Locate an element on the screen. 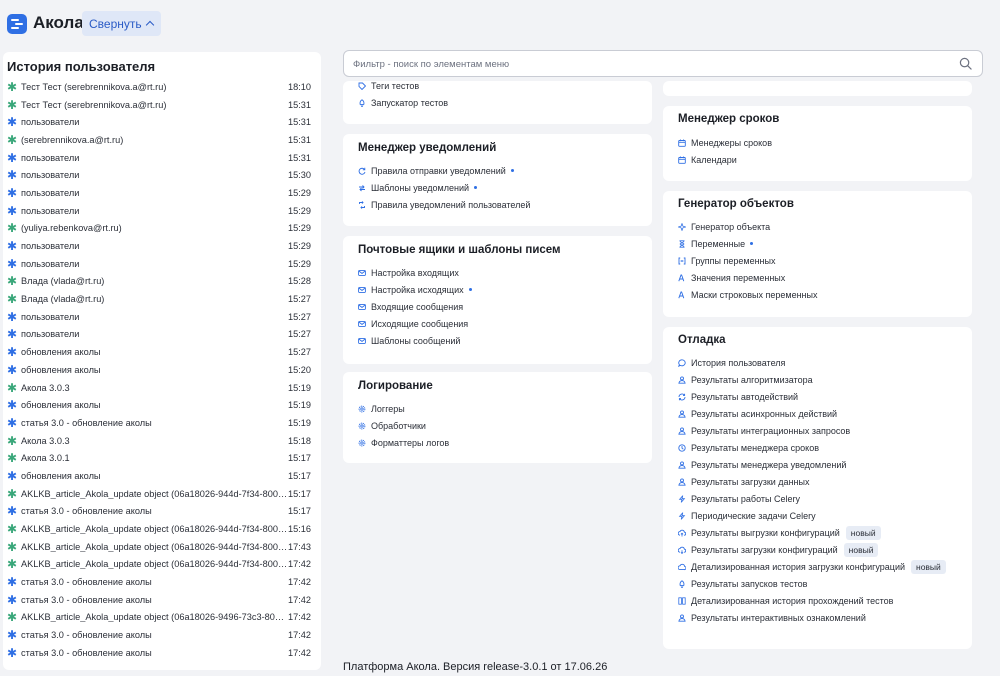  menu-link: Обработчики is located at coordinates (403, 425).